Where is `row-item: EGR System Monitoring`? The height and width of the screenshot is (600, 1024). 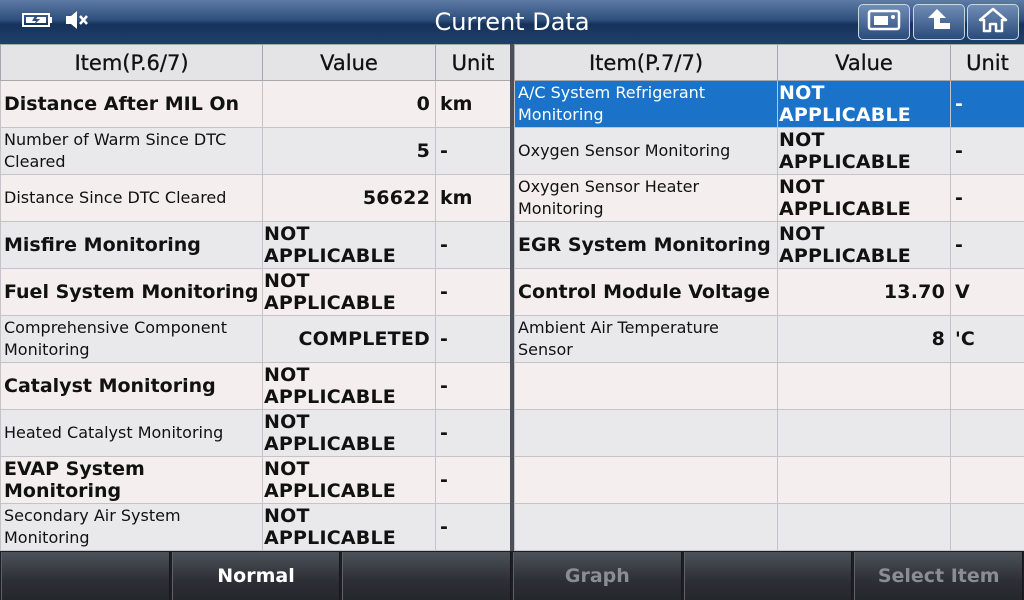 row-item: EGR System Monitoring is located at coordinates (646, 245).